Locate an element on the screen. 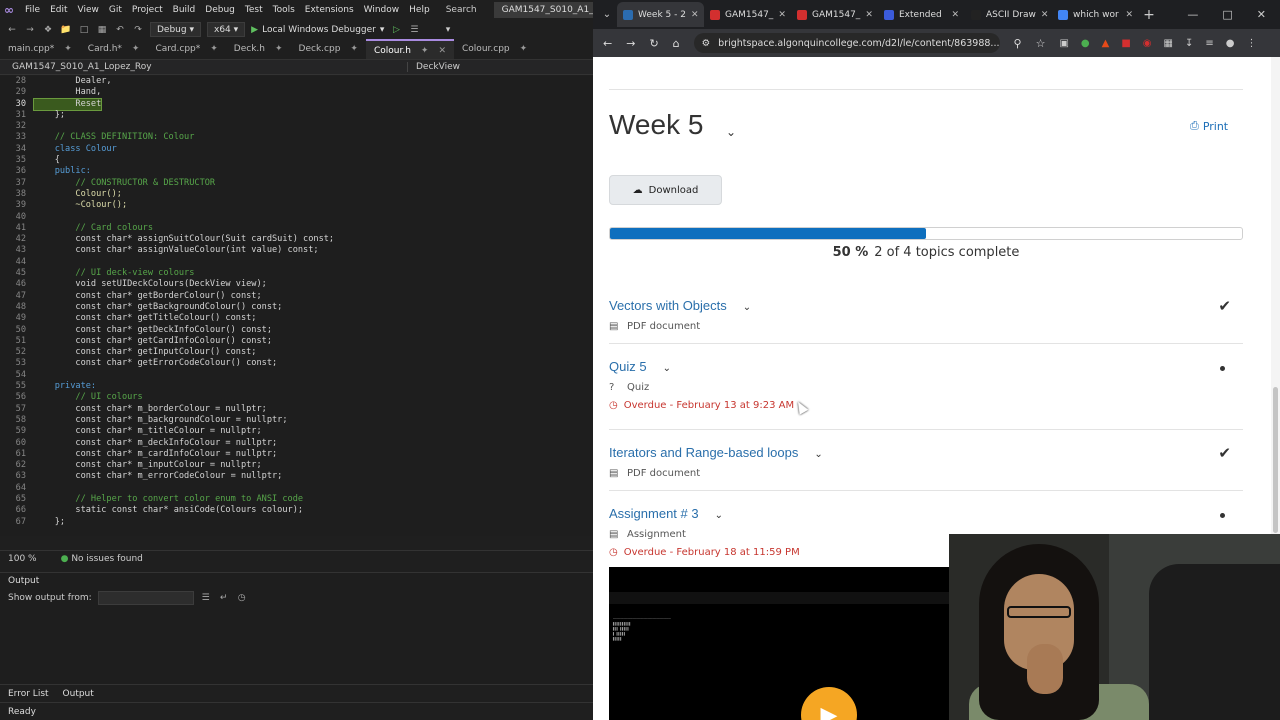  code-line: 38 Colour(); is located at coordinates (296, 194).